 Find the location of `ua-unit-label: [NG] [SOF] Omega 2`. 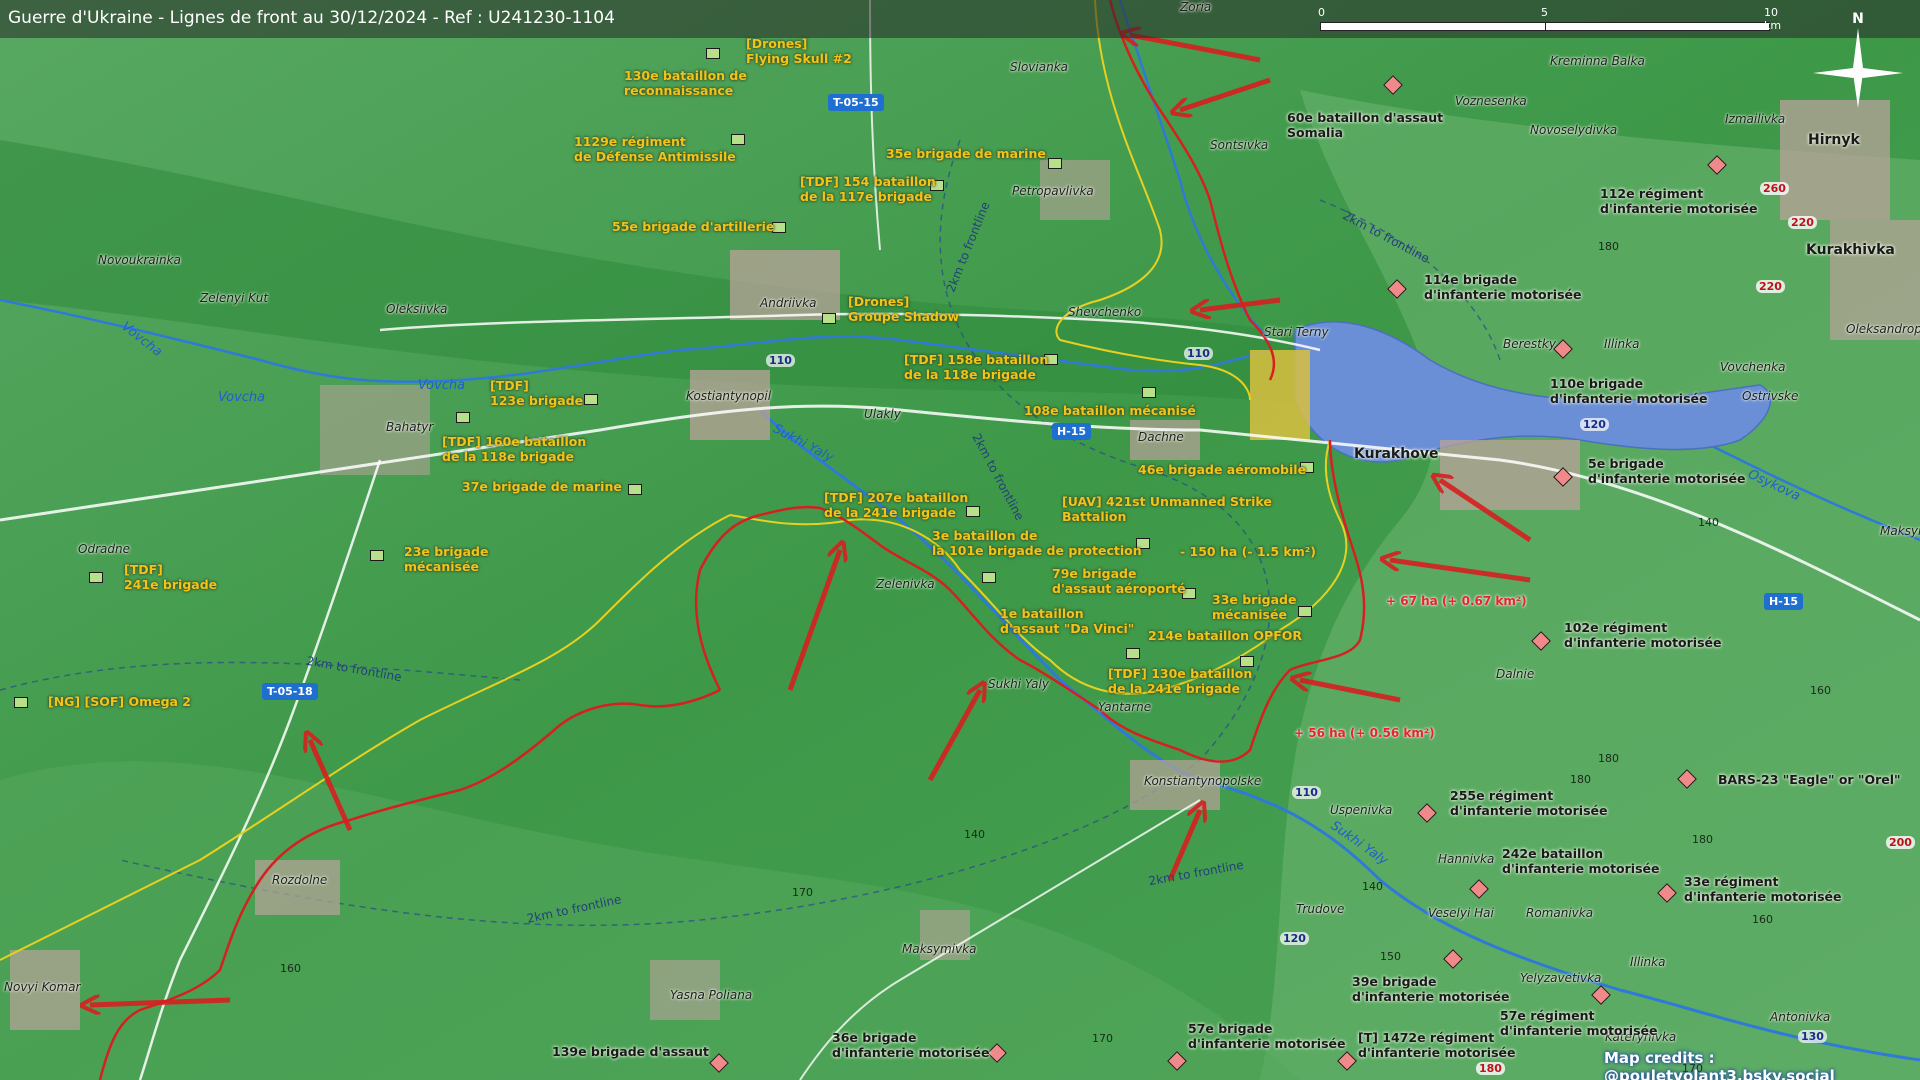

ua-unit-label: [NG] [SOF] Omega 2 is located at coordinates (120, 701).